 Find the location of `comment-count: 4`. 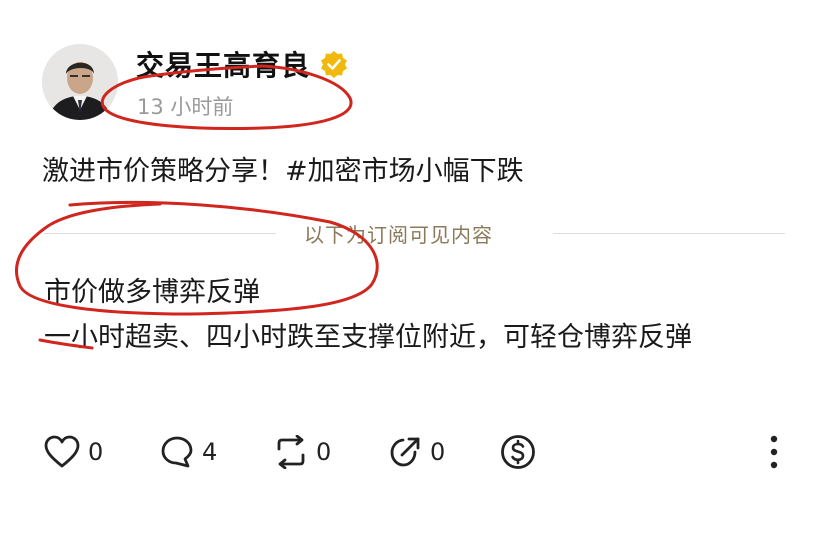

comment-count: 4 is located at coordinates (210, 452).